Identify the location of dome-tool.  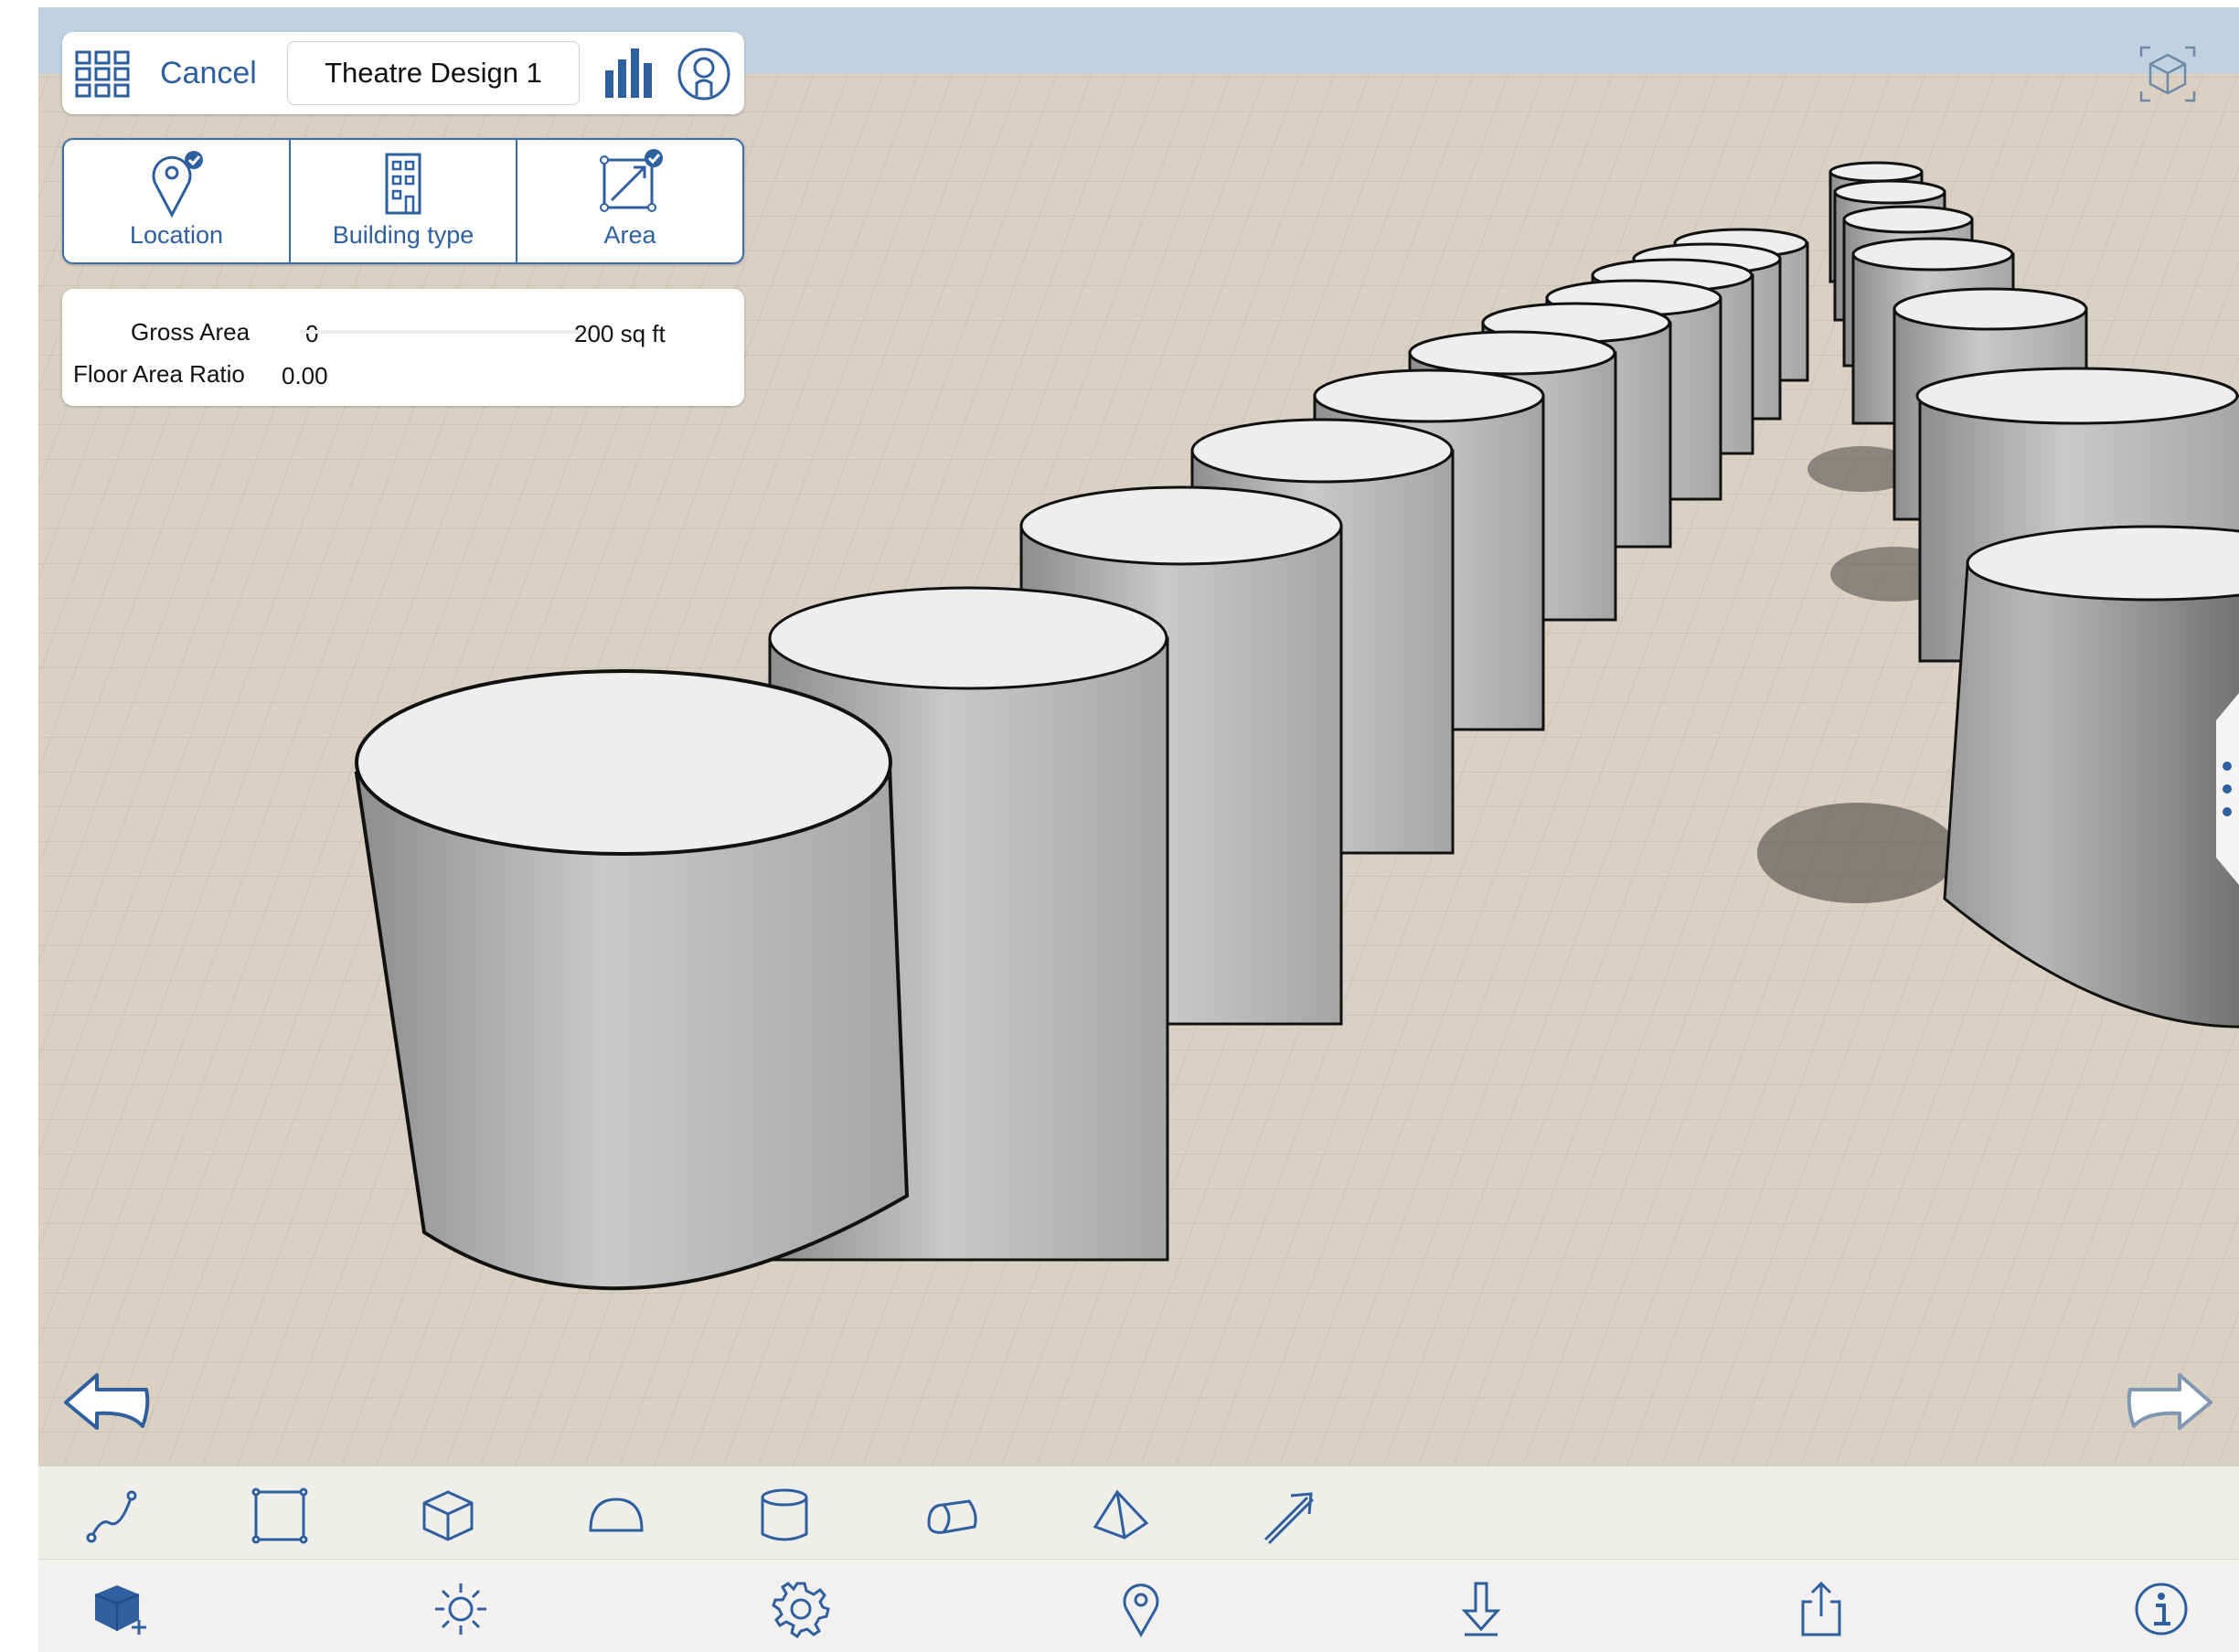
(616, 1516).